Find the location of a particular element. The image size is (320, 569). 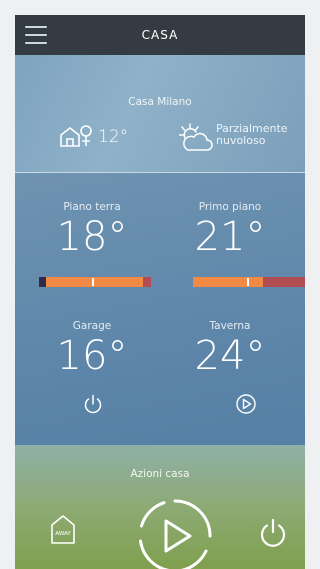

zone-primo-piano: Primo piano 21° is located at coordinates (230, 230).